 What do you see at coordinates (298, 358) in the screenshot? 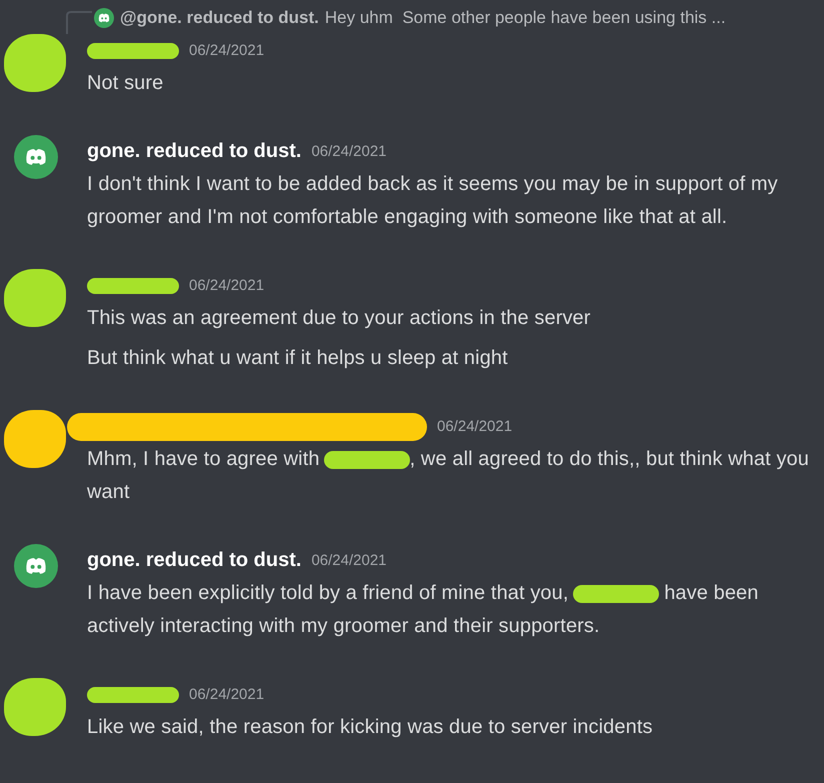
I see `message-text: But think what u want if it helps u sleep at night` at bounding box center [298, 358].